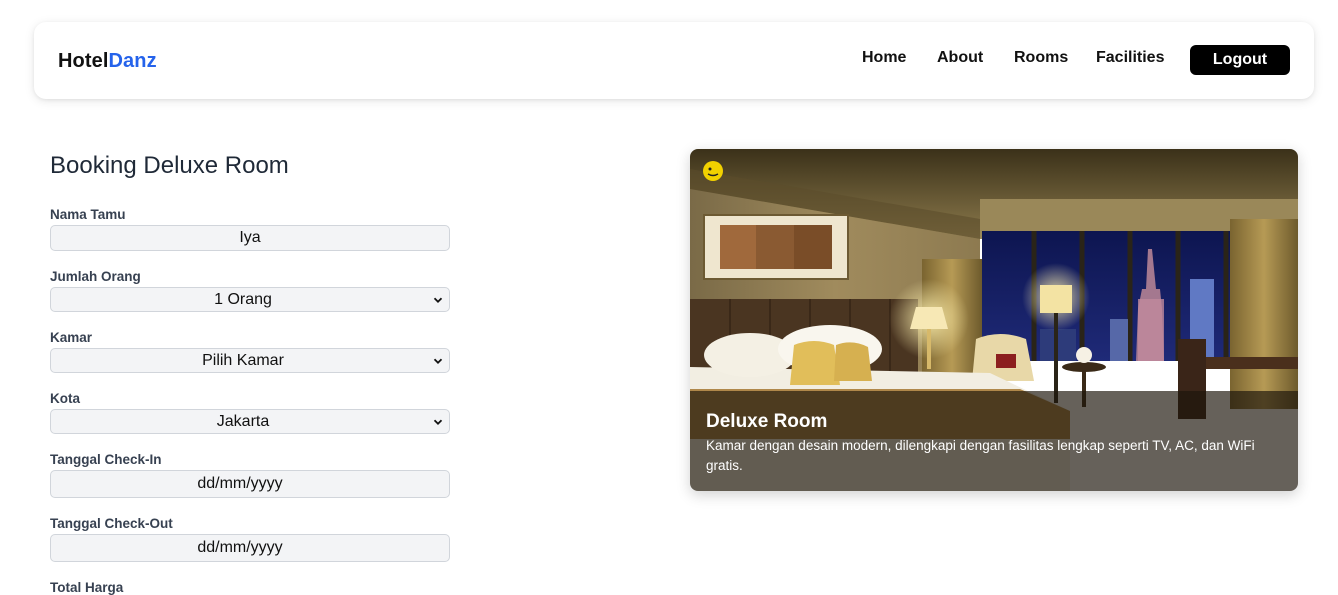  What do you see at coordinates (884, 58) in the screenshot?
I see `nav-link-home: Home` at bounding box center [884, 58].